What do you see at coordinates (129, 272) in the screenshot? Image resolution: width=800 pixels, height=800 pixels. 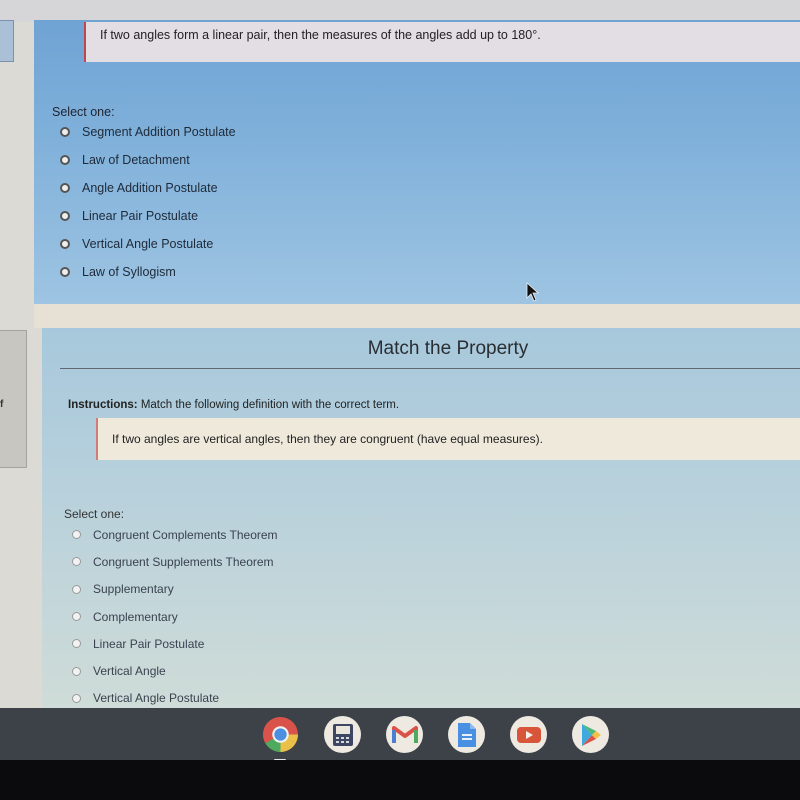 I see `option-label: Law of Syllogism` at bounding box center [129, 272].